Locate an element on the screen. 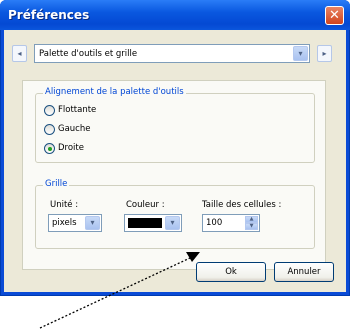 This screenshot has height=332, width=358. annotation-arrow is located at coordinates (119, 290).